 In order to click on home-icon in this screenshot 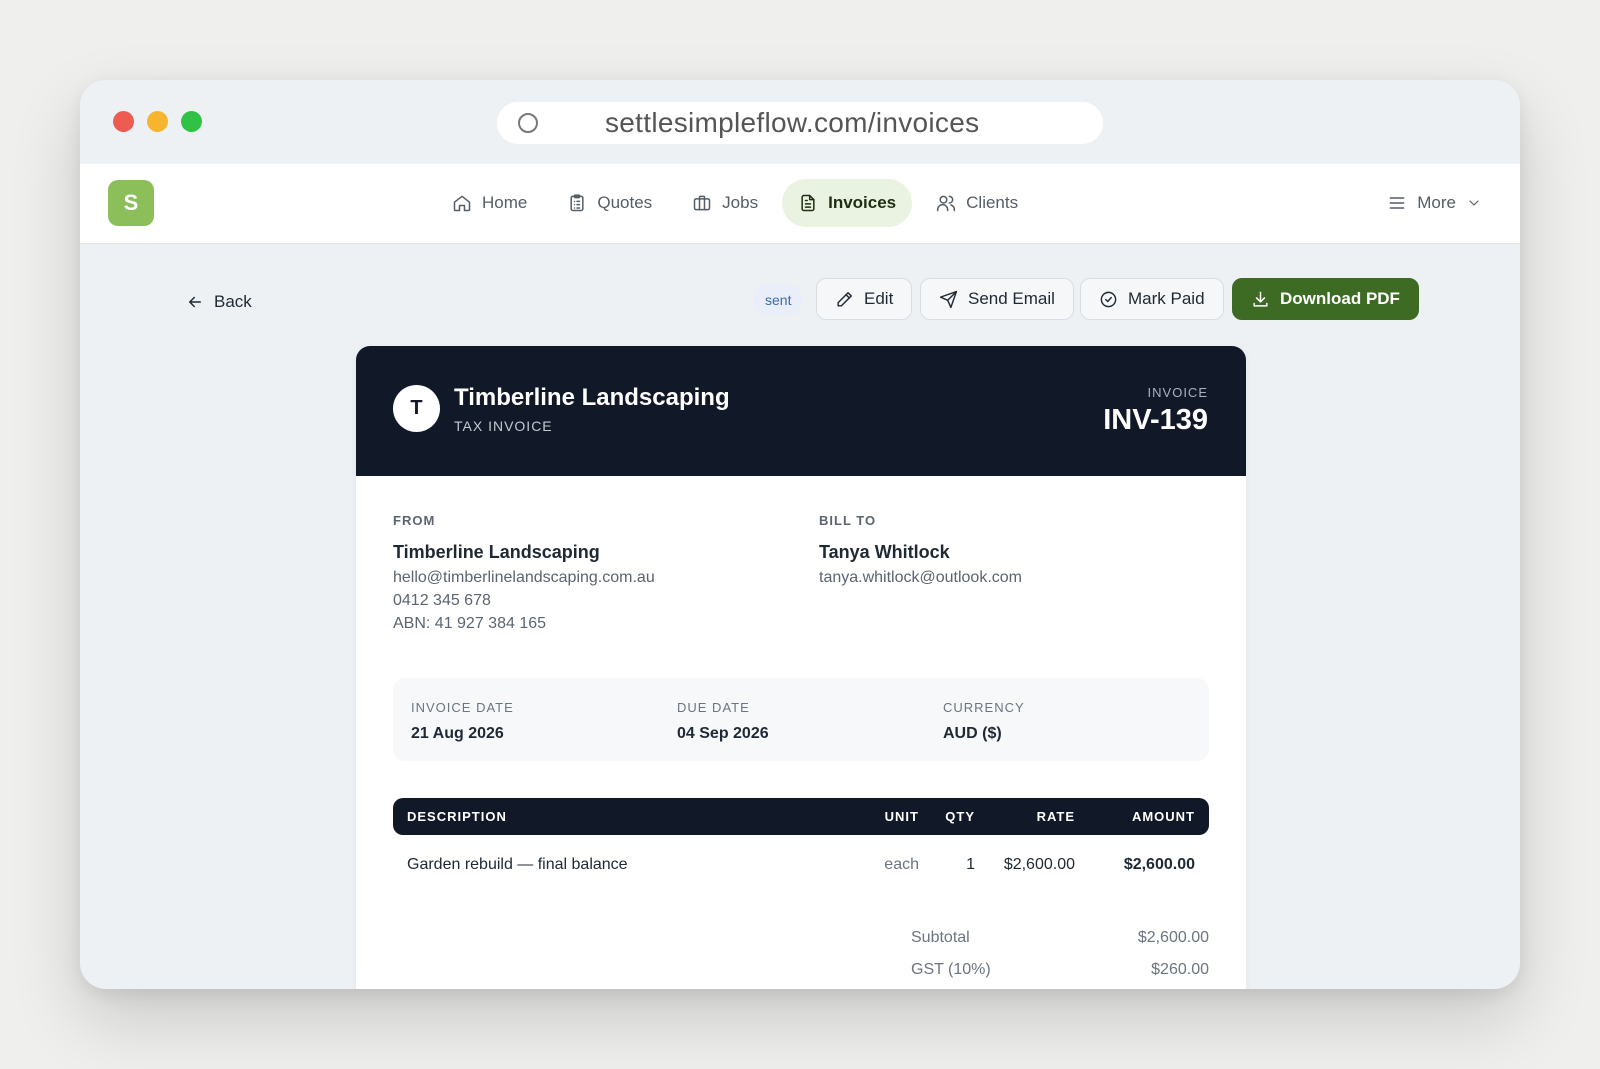, I will do `click(462, 203)`.